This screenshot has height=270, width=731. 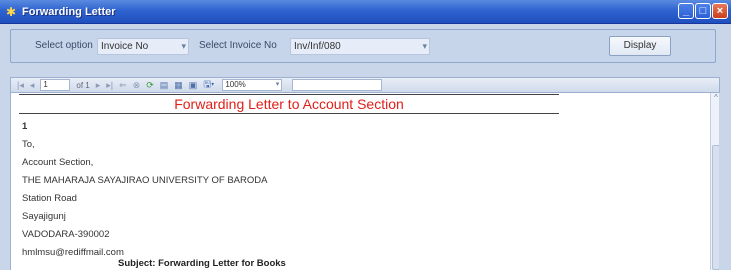 What do you see at coordinates (193, 85) in the screenshot?
I see `page-setup-icon: ▣` at bounding box center [193, 85].